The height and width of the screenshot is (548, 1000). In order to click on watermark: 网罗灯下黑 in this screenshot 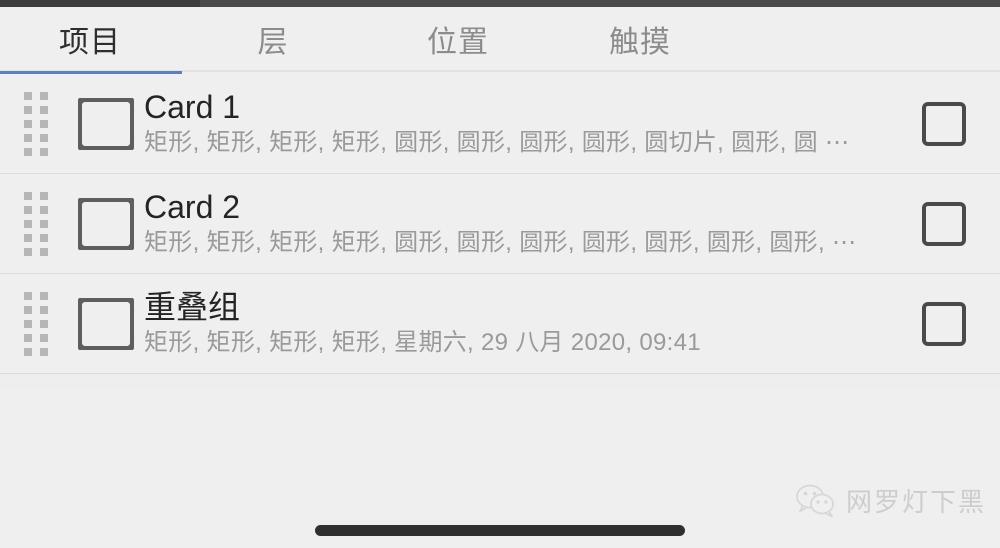, I will do `click(891, 500)`.